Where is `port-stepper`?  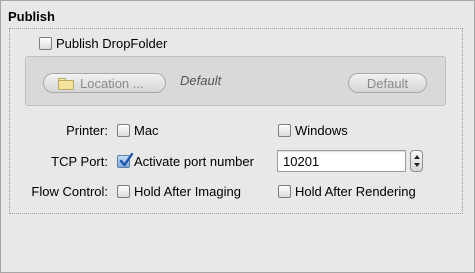 port-stepper is located at coordinates (416, 161).